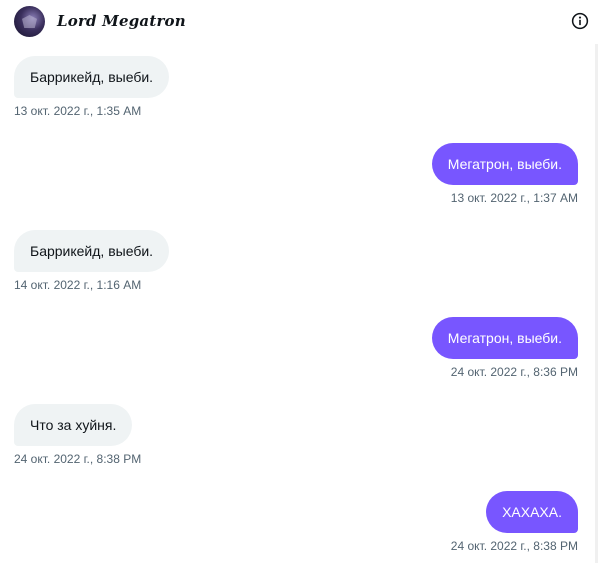  Describe the element at coordinates (78, 285) in the screenshot. I see `message-timestamp: 14 окт. 2022 г., 1:16 AM` at that location.